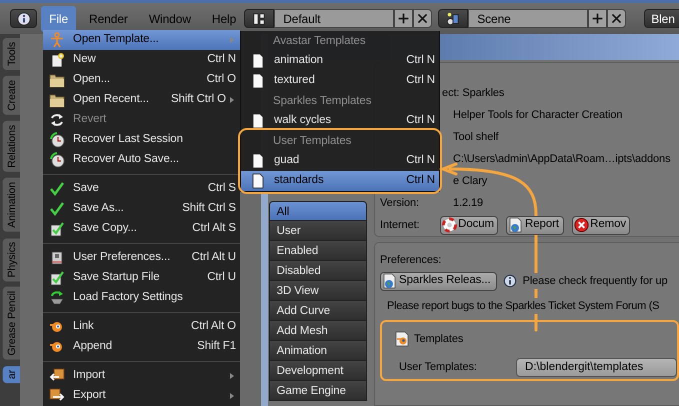 The image size is (679, 406). Describe the element at coordinates (318, 351) in the screenshot. I see `category-button: Animation` at that location.